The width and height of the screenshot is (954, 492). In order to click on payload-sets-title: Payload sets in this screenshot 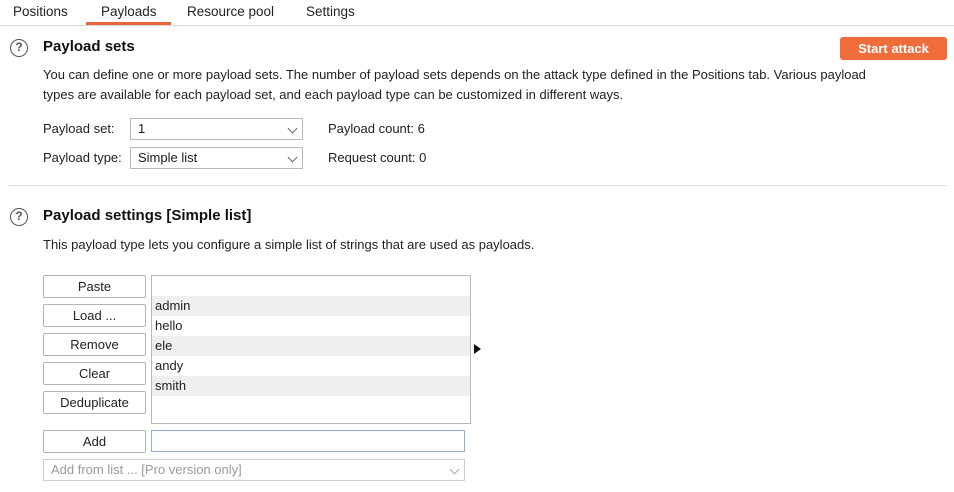, I will do `click(89, 46)`.